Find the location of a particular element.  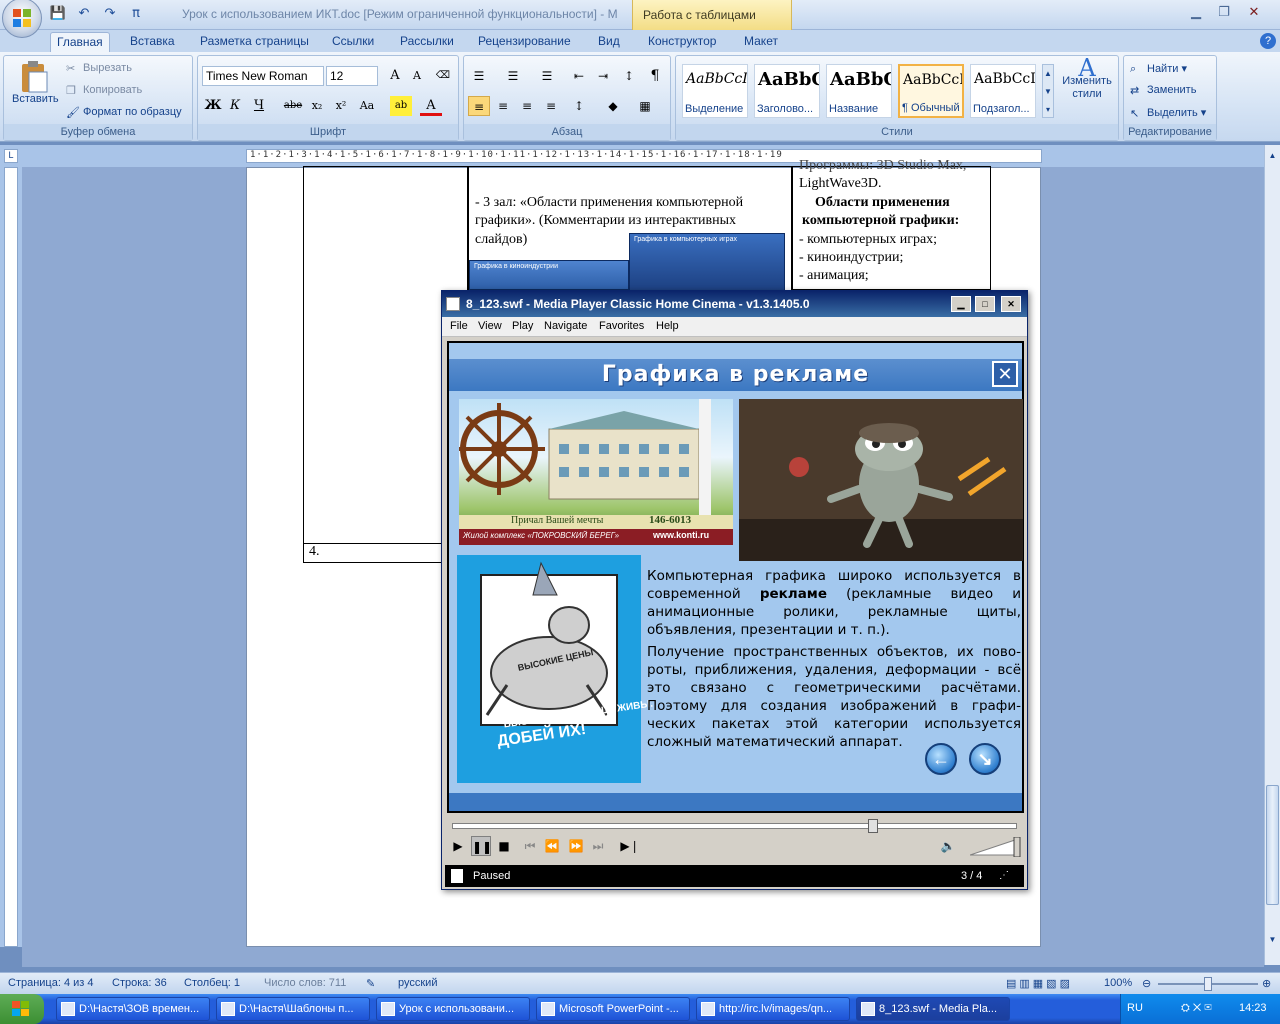

tray-icons: ⛭ ✕ ✉ is located at coordinates (1196, 1008).